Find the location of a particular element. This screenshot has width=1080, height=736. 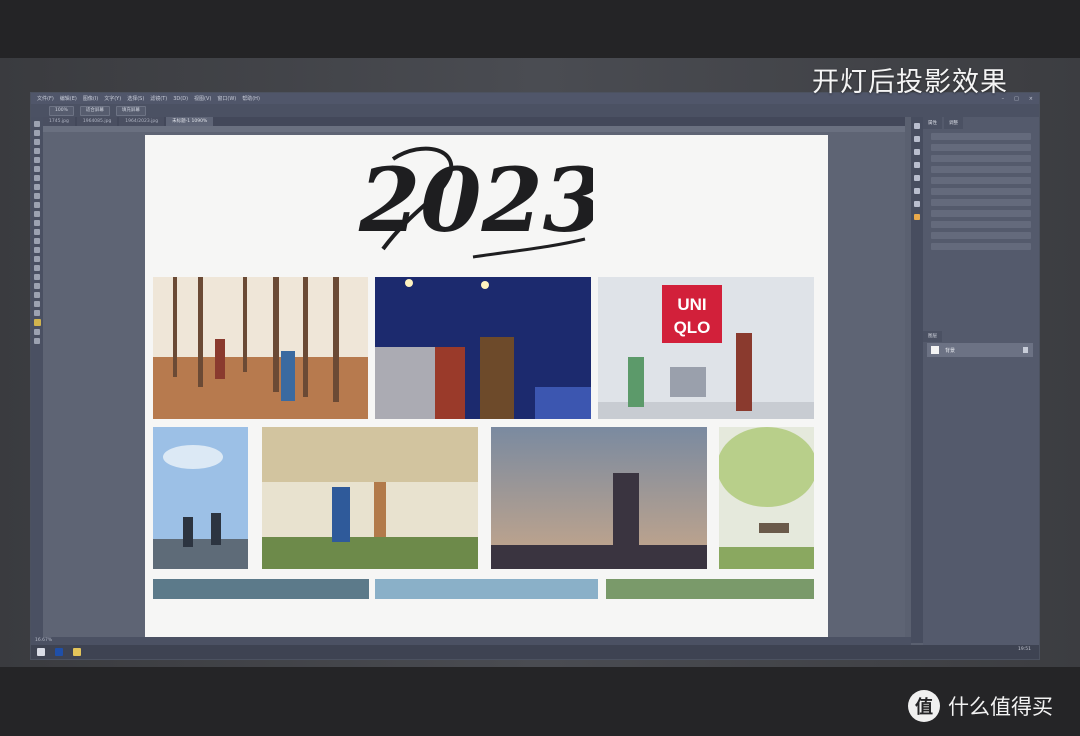

close-icon: × is located at coordinates (1031, 99).